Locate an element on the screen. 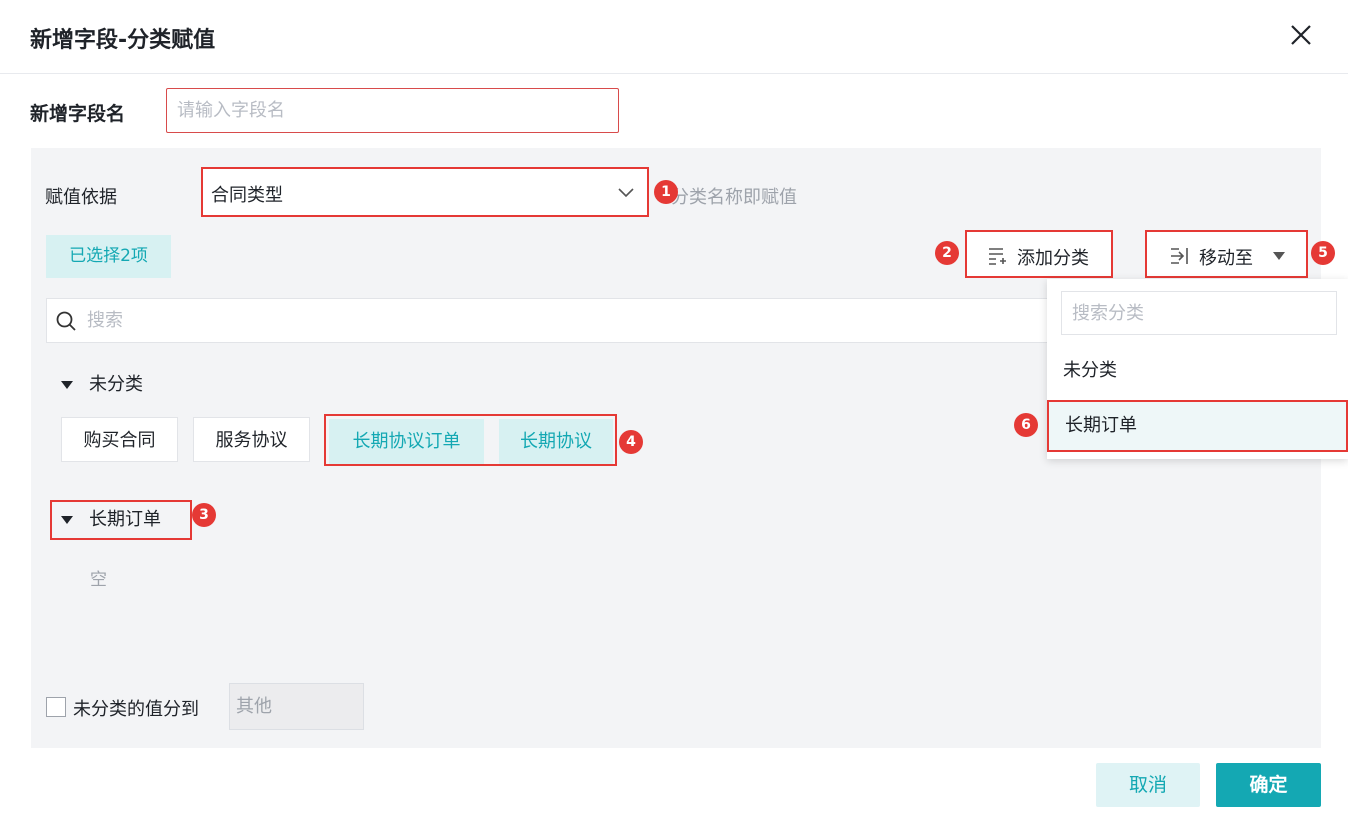 The image size is (1348, 824). basis-select-value: 合同类型 is located at coordinates (247, 195).